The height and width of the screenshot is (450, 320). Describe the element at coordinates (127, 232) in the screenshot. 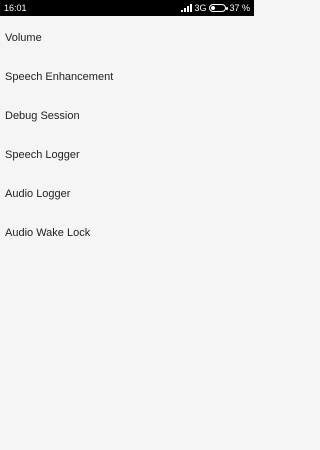

I see `menu-item-audio-wake-lock: Audio Wake Lock` at that location.